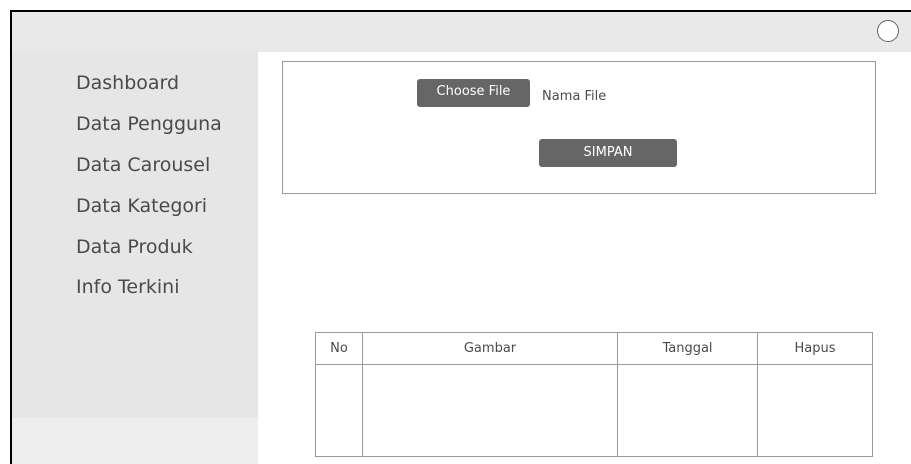 The width and height of the screenshot is (911, 464). Describe the element at coordinates (135, 441) in the screenshot. I see `sidebar-footer` at that location.